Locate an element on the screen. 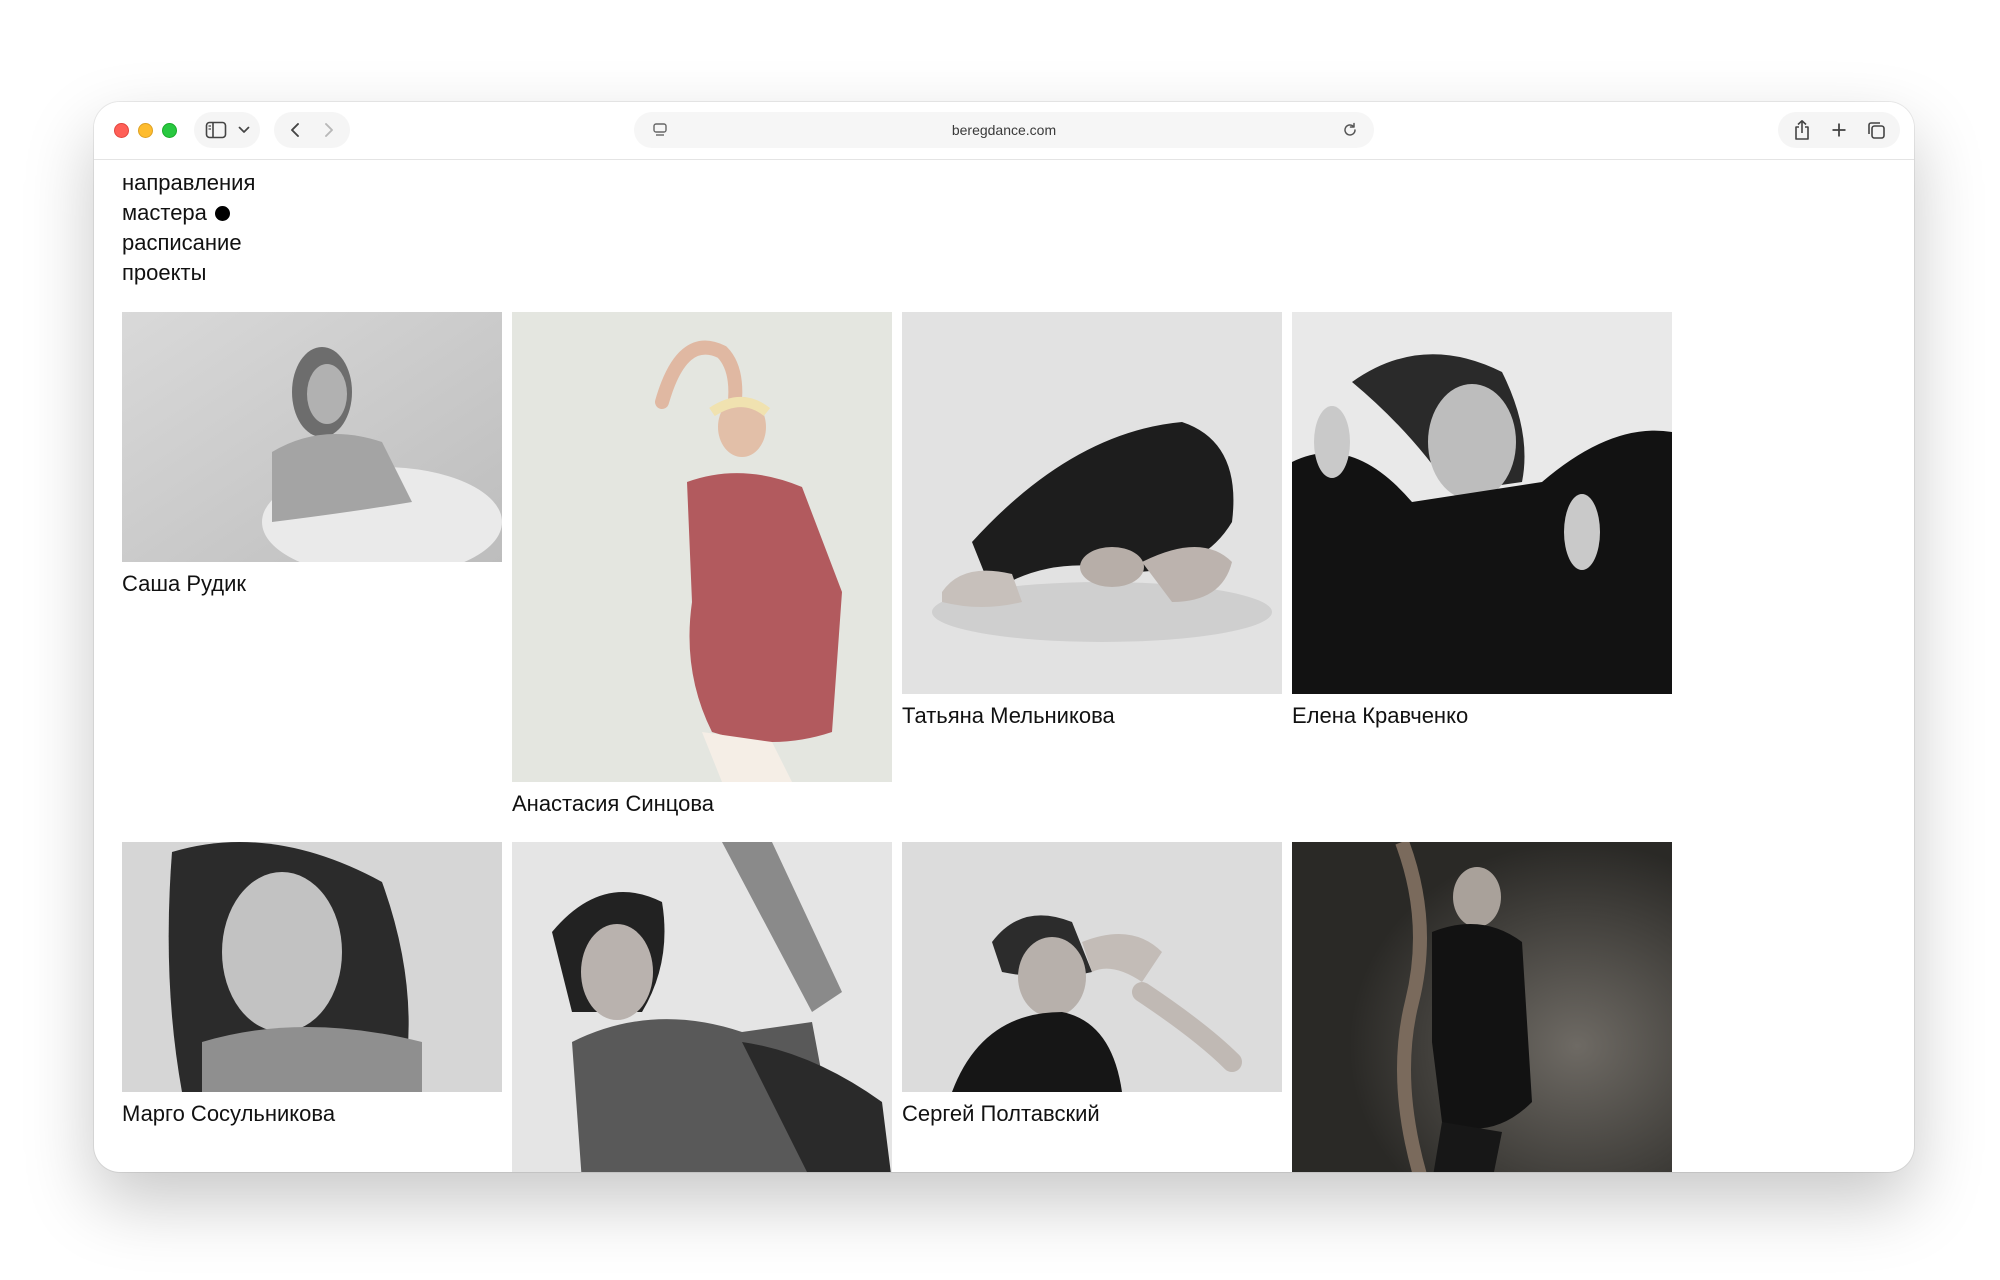  nav-item-projects: проекты is located at coordinates (188, 273).